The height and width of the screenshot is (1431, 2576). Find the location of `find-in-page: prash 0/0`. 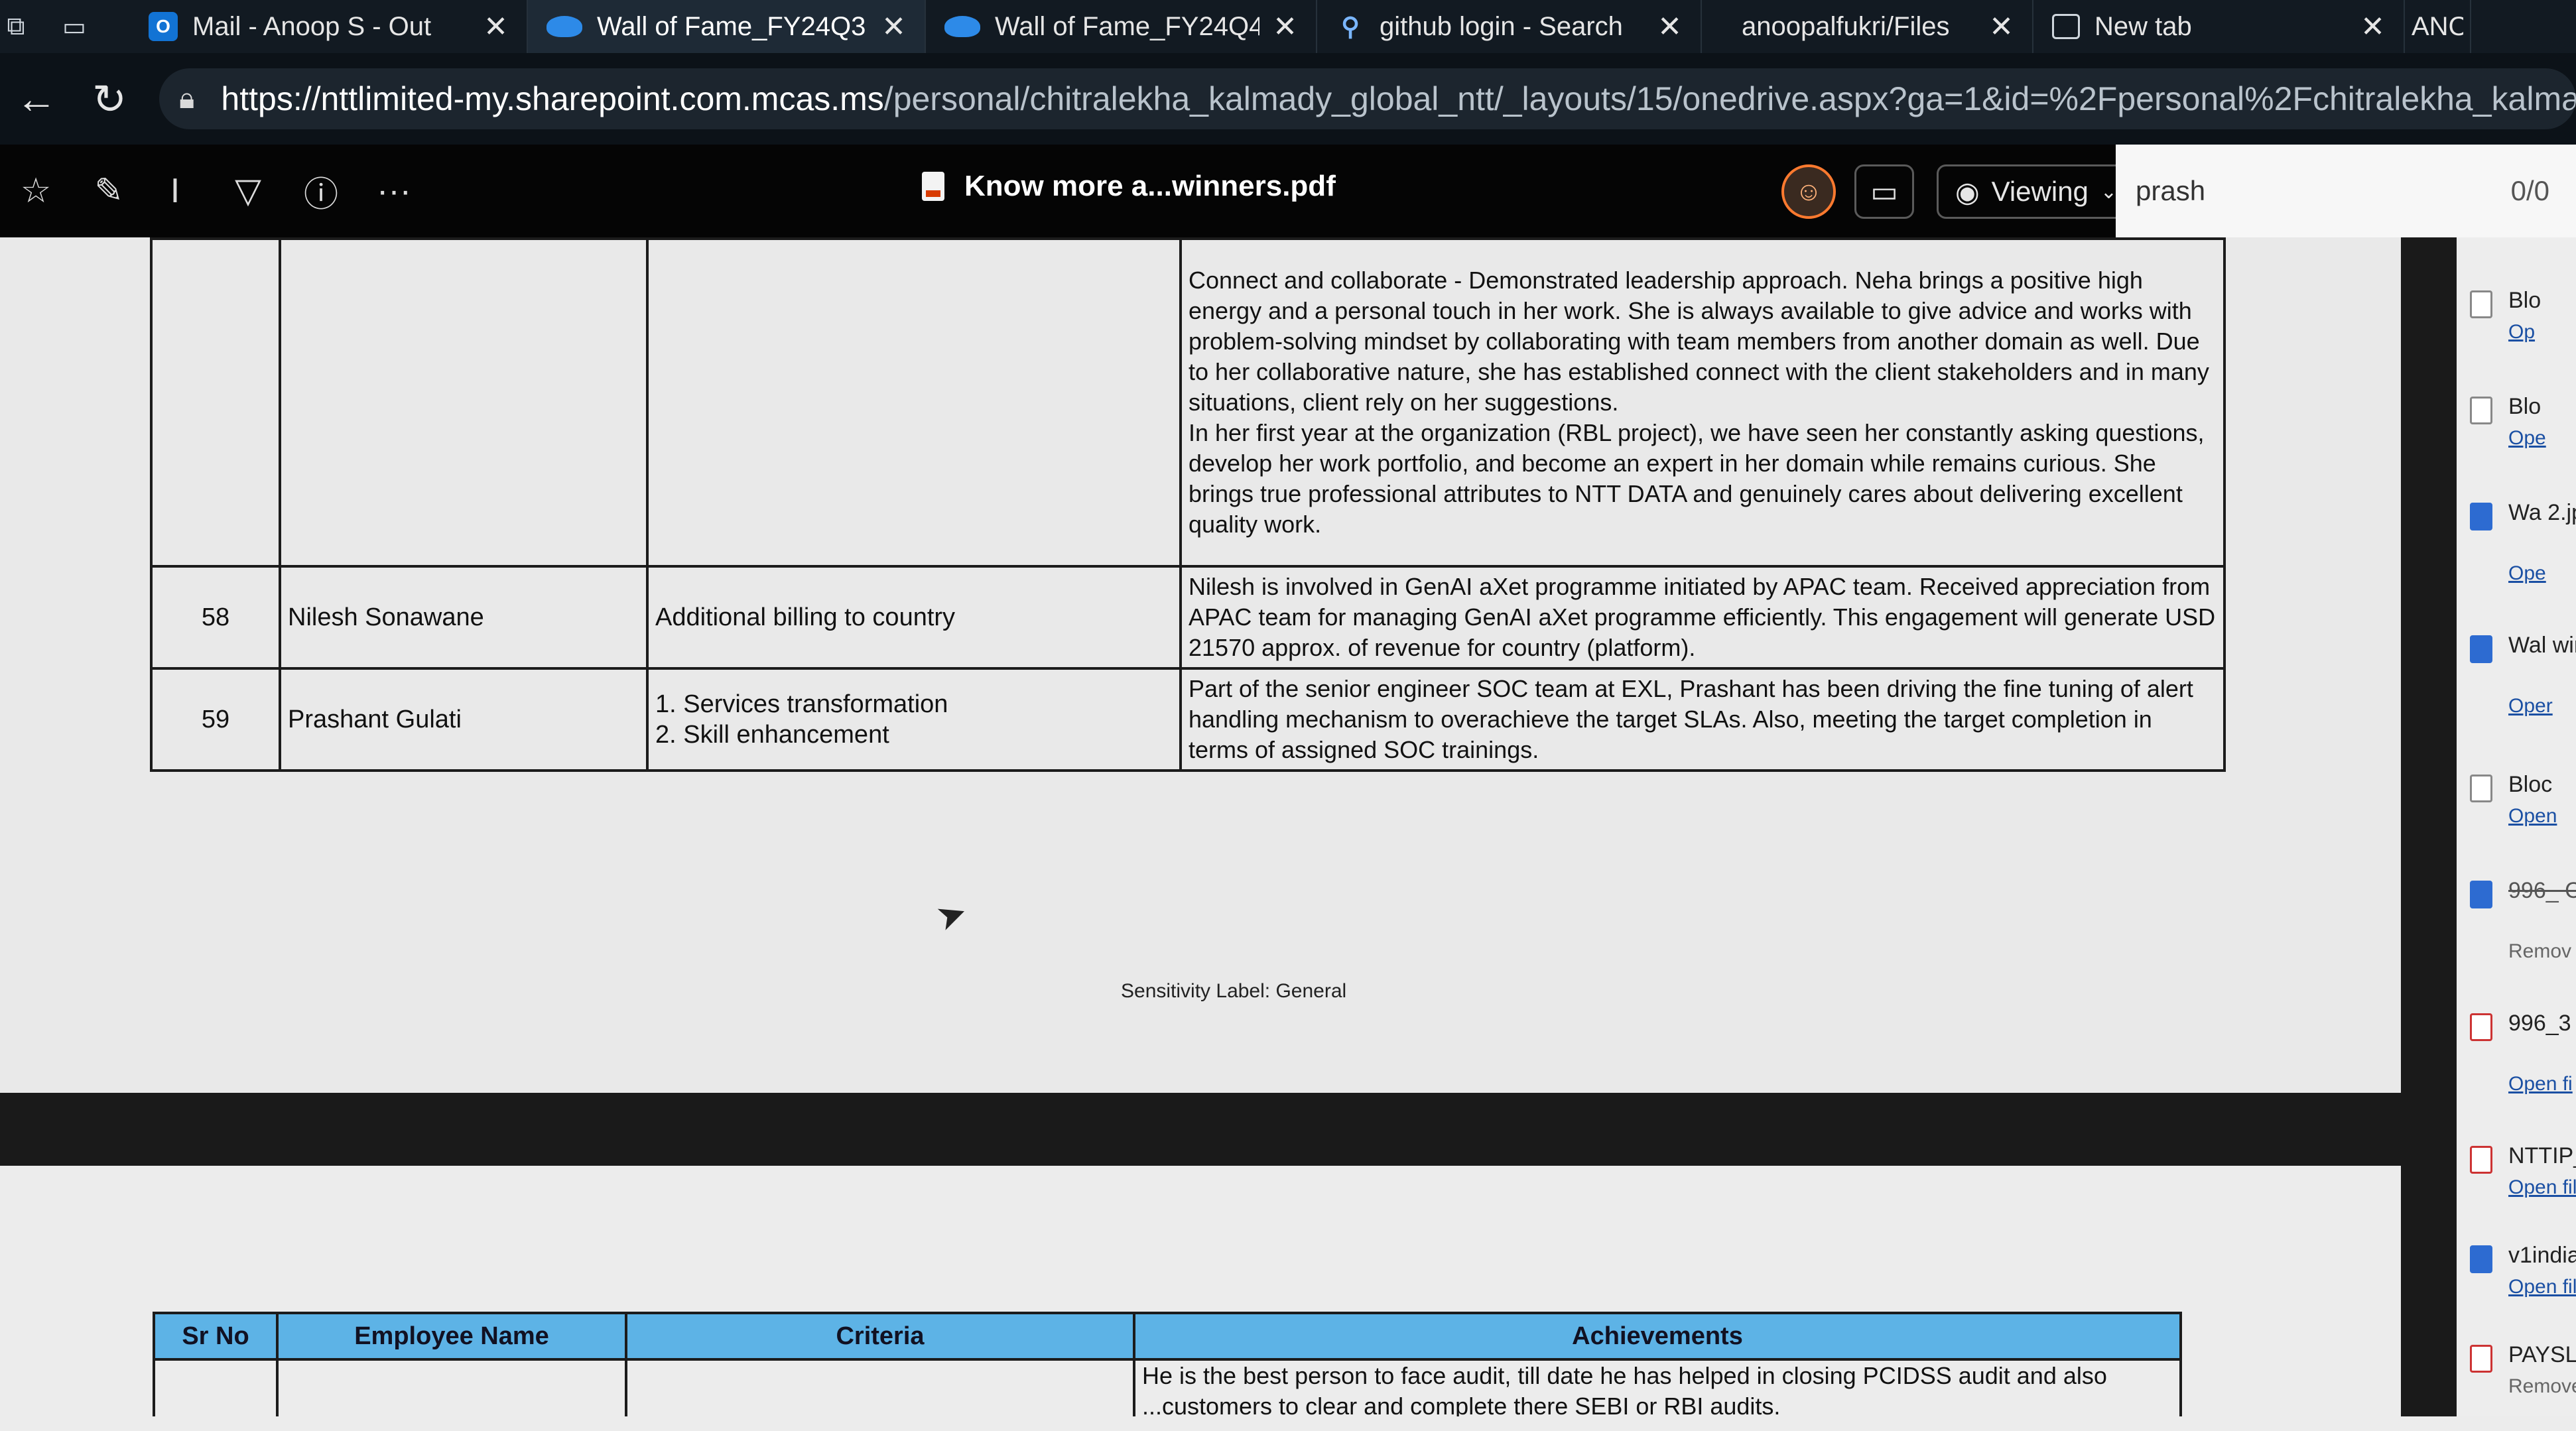

find-in-page: prash 0/0 is located at coordinates (2346, 191).